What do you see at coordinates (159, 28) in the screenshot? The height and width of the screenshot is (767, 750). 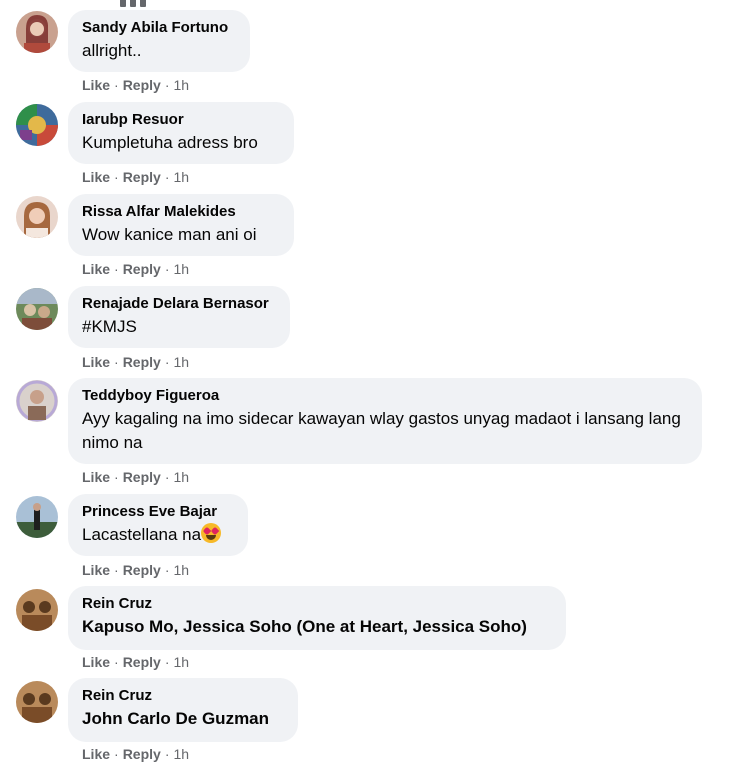 I see `comment-author: Sandy Abila Fortuno` at bounding box center [159, 28].